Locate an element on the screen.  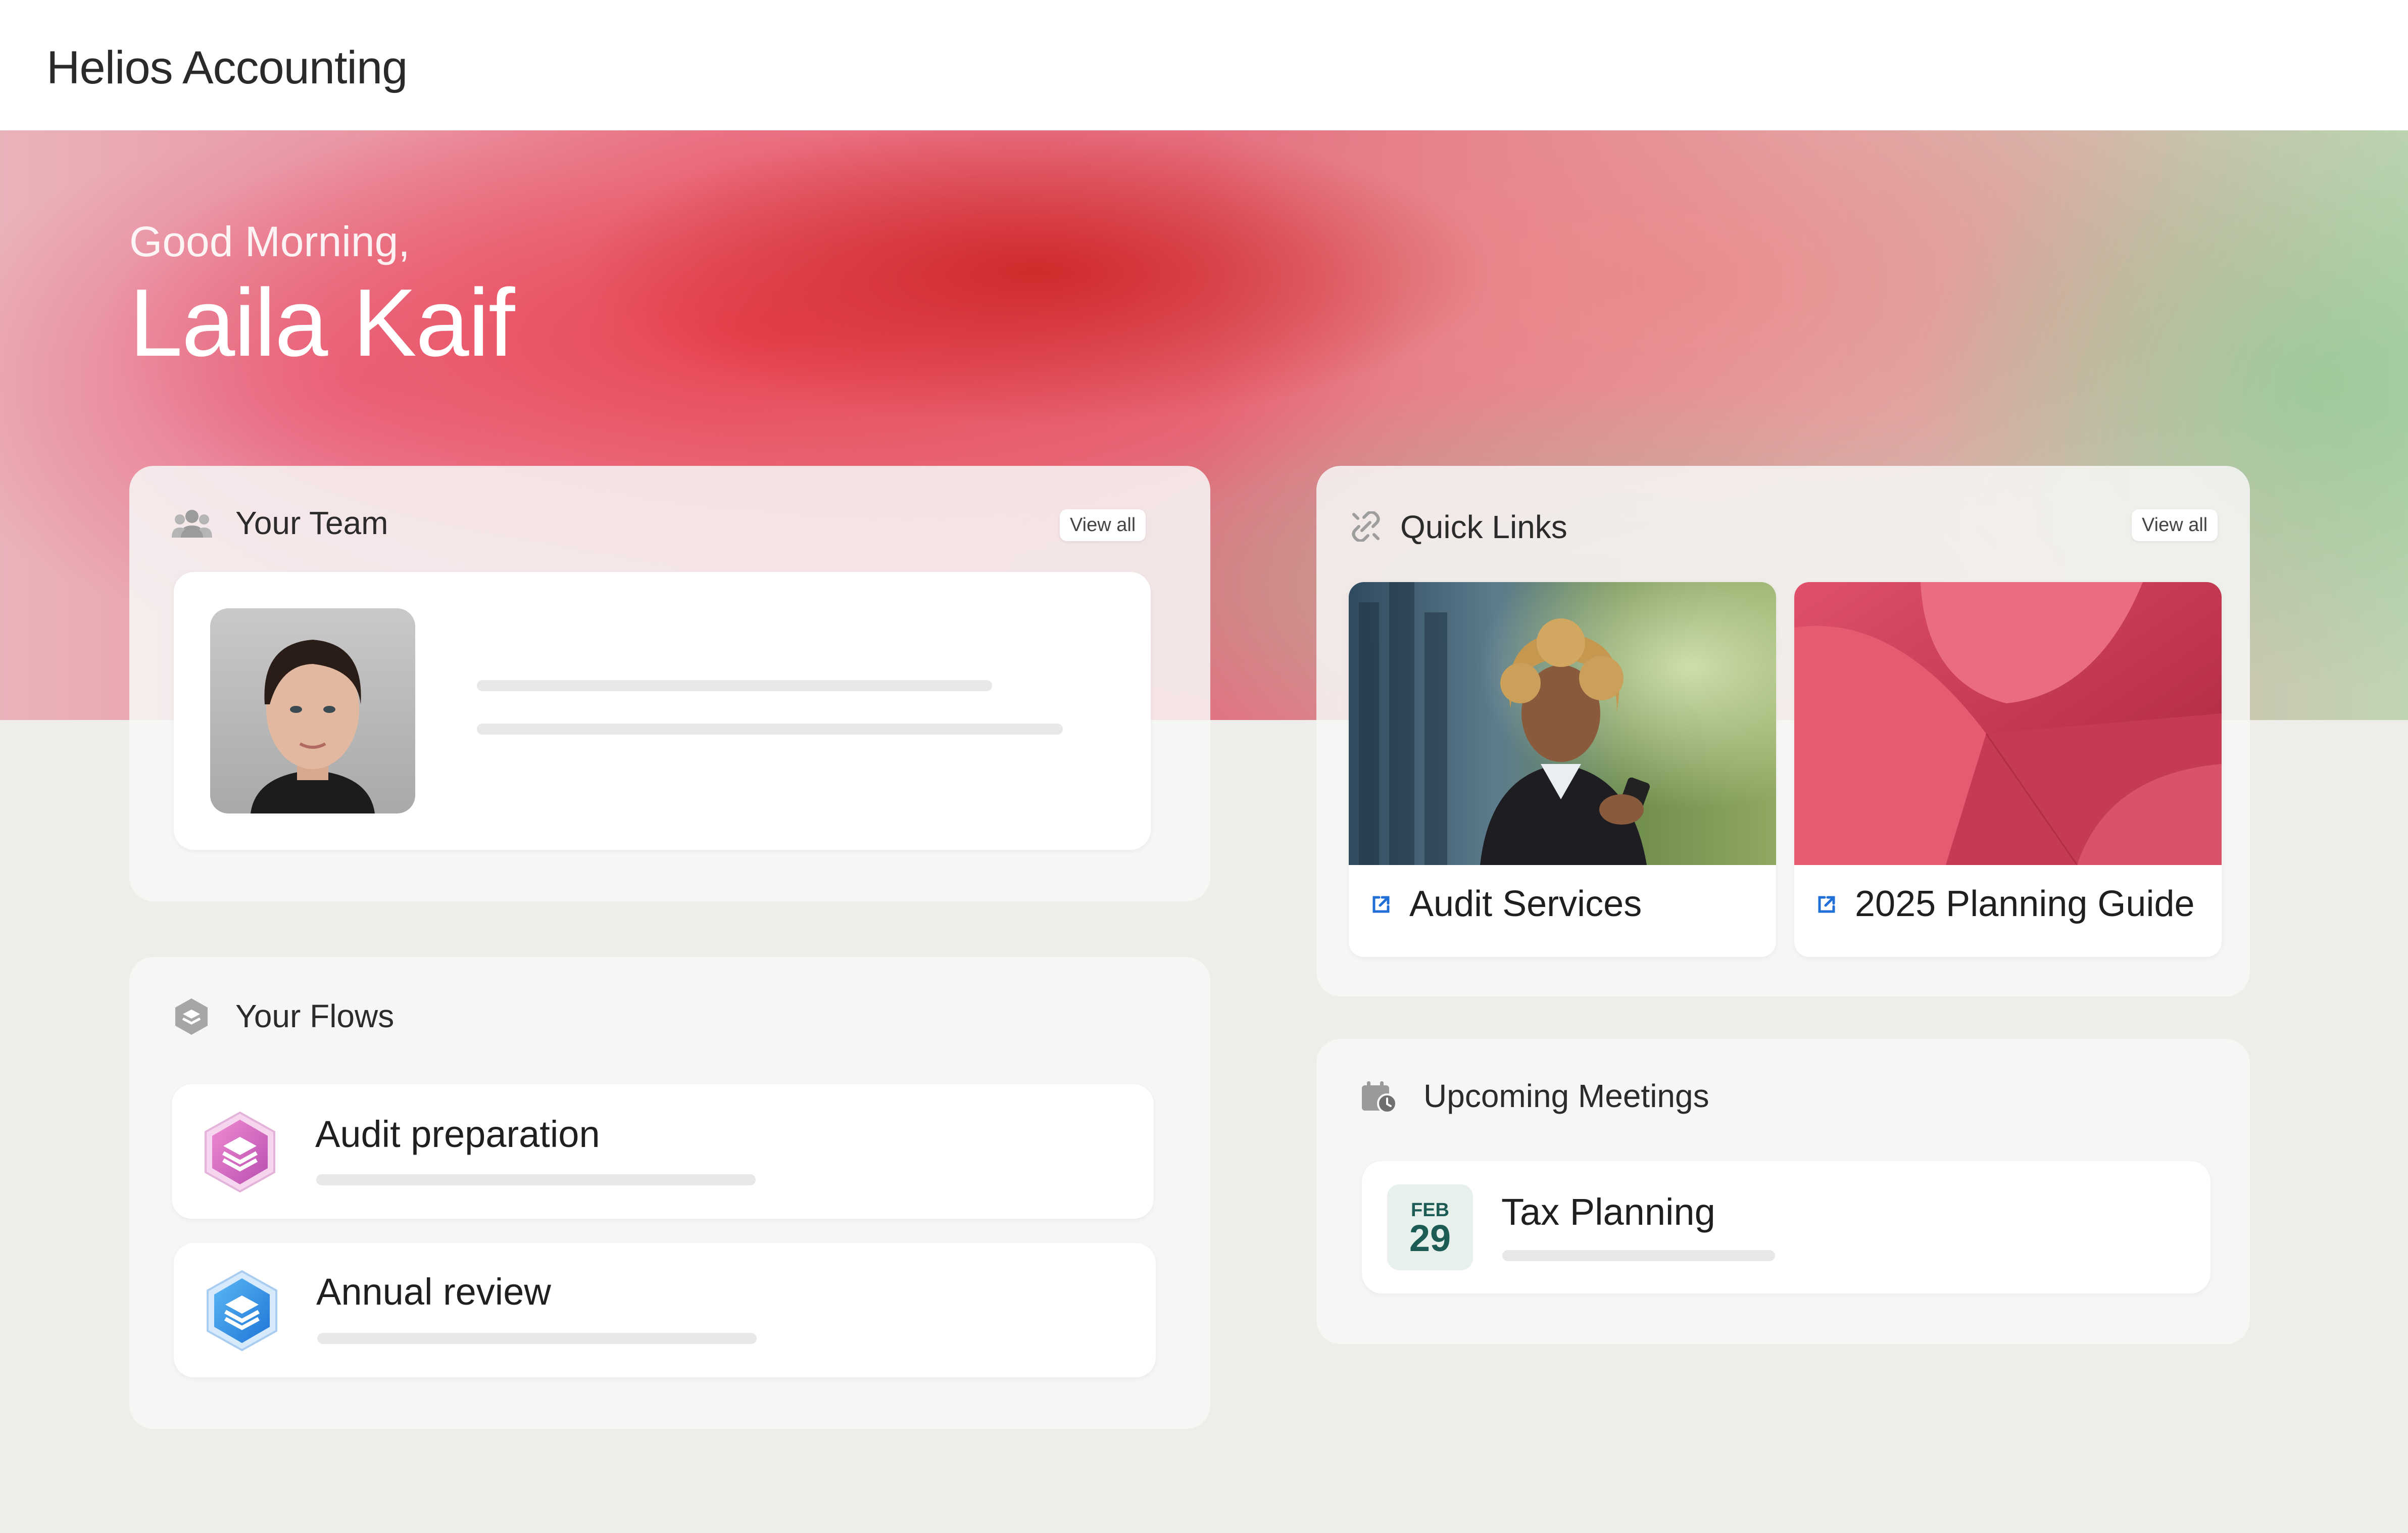
team-member-card is located at coordinates (662, 711).